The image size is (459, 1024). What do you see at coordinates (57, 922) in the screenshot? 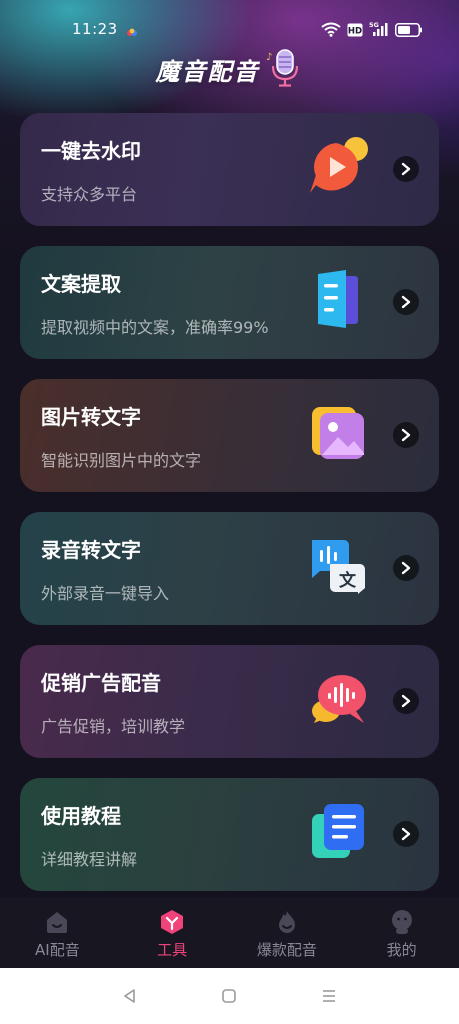
I see `house-icon` at bounding box center [57, 922].